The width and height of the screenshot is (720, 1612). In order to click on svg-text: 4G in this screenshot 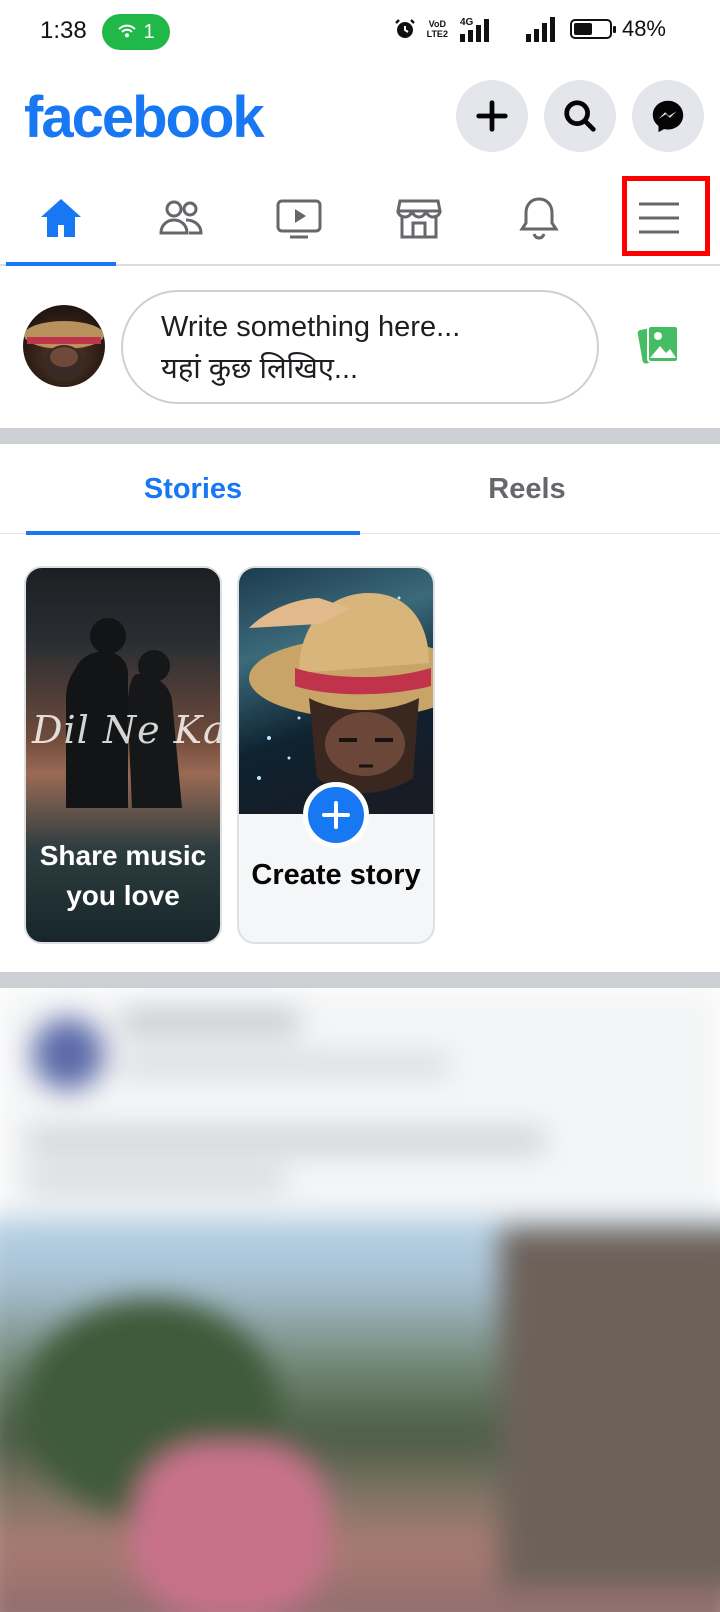, I will do `click(467, 22)`.